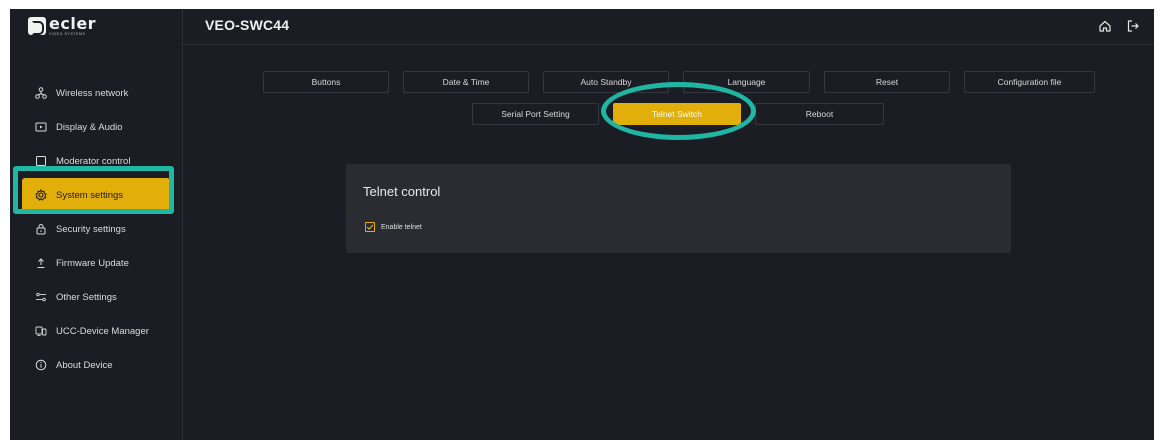  I want to click on home-icon, so click(1105, 26).